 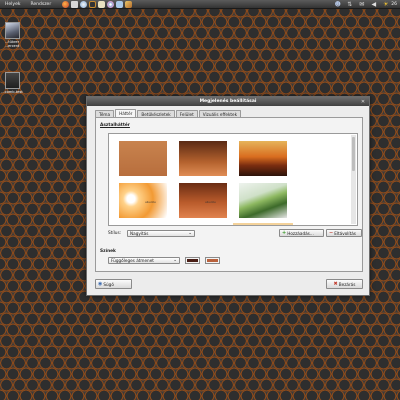 I want to click on editor-icon, so click(x=120, y=4).